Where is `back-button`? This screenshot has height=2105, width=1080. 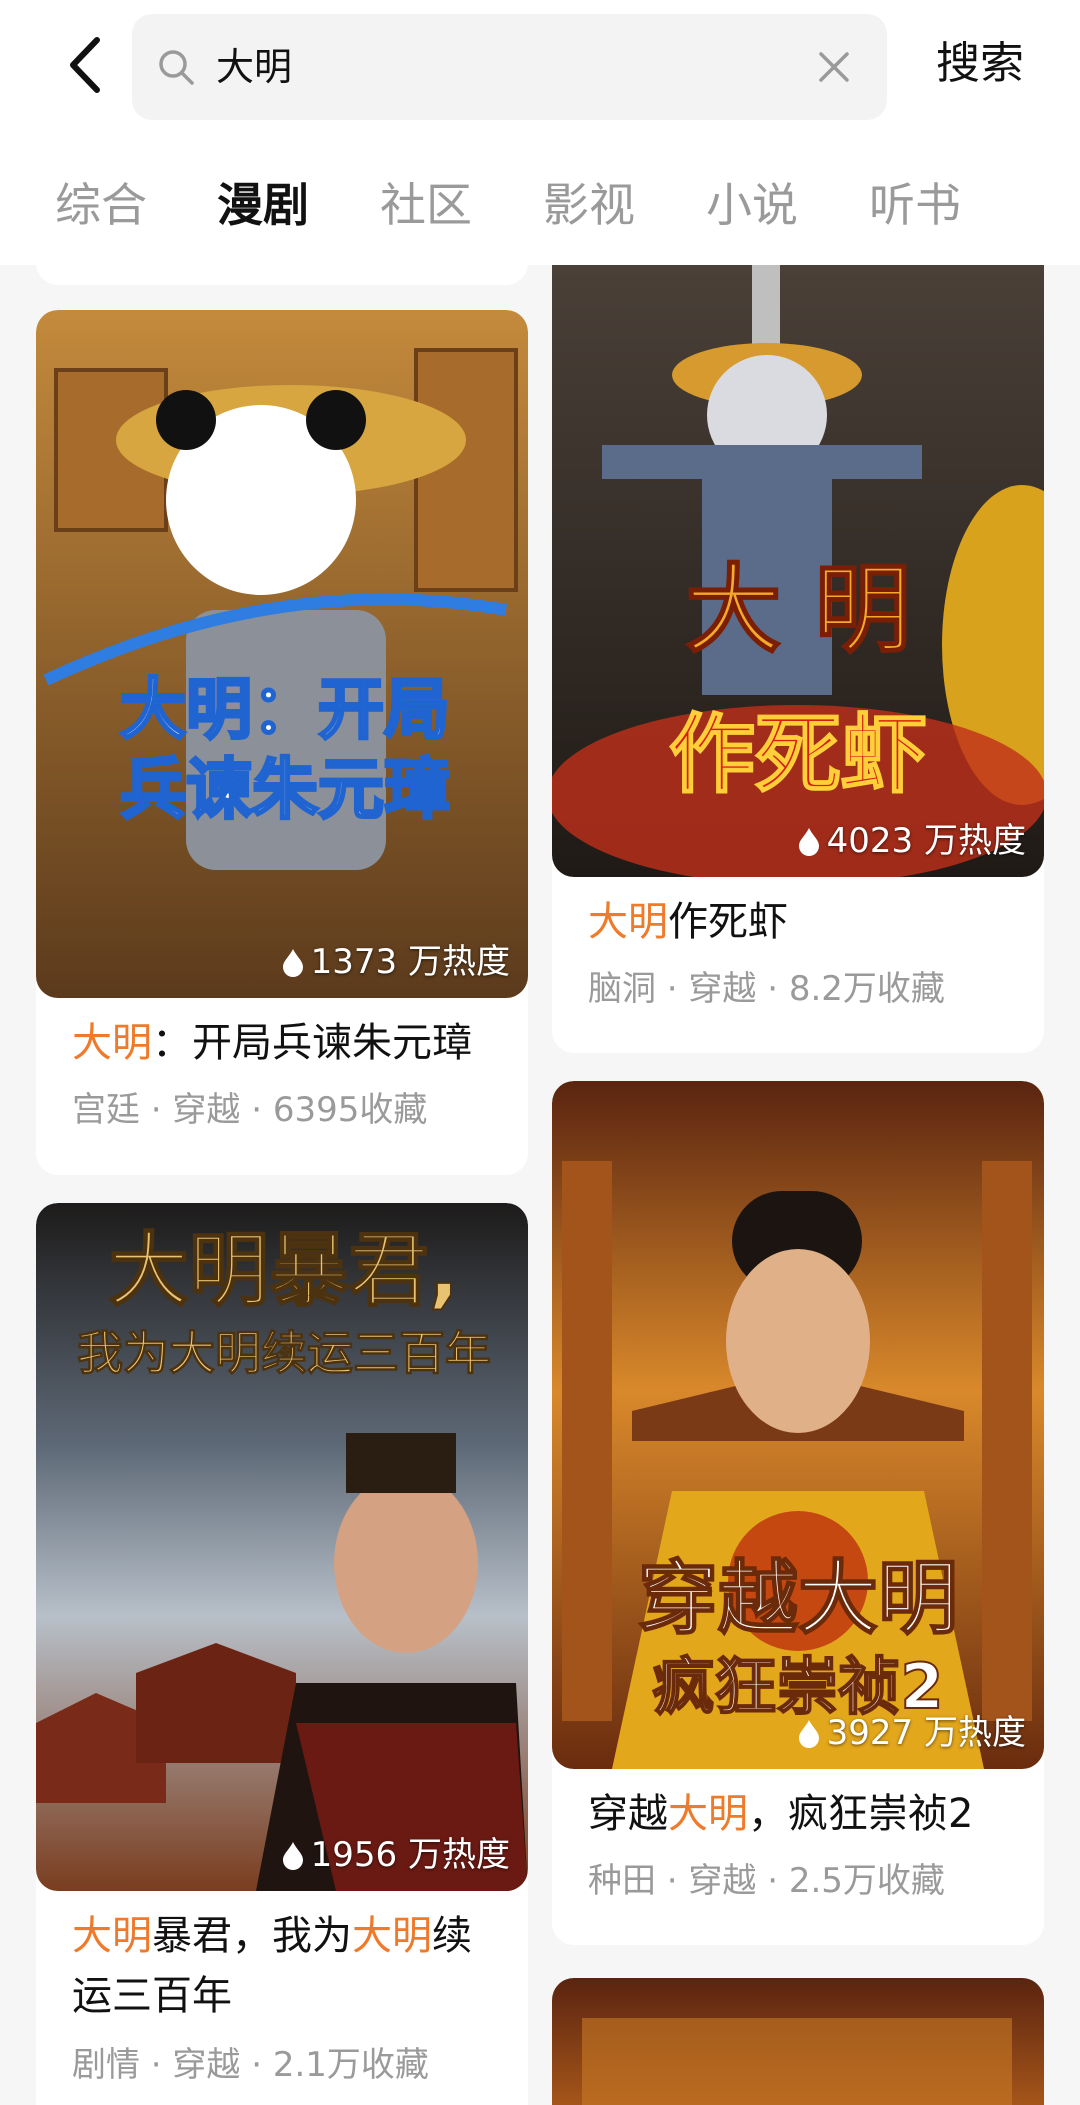
back-button is located at coordinates (85, 65).